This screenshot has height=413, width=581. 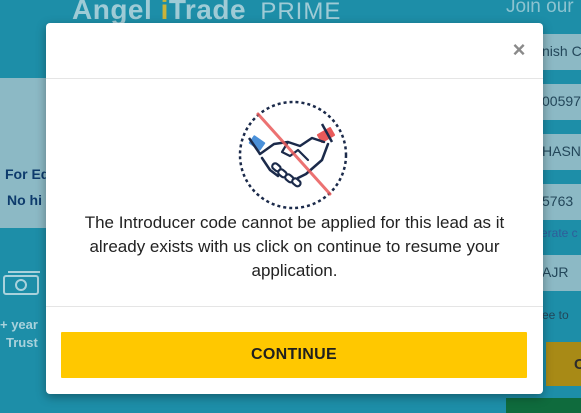 What do you see at coordinates (294, 51) in the screenshot?
I see `modal-header: ×` at bounding box center [294, 51].